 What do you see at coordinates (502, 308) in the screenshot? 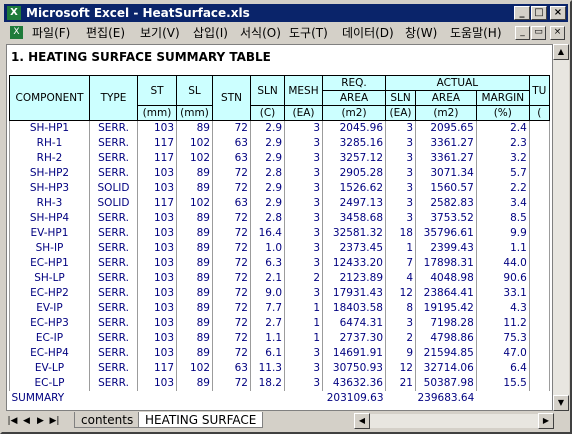
I see `cell-margin: 4.3` at bounding box center [502, 308].